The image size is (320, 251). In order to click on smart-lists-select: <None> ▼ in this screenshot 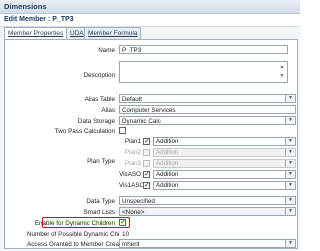, I will do `click(207, 211)`.